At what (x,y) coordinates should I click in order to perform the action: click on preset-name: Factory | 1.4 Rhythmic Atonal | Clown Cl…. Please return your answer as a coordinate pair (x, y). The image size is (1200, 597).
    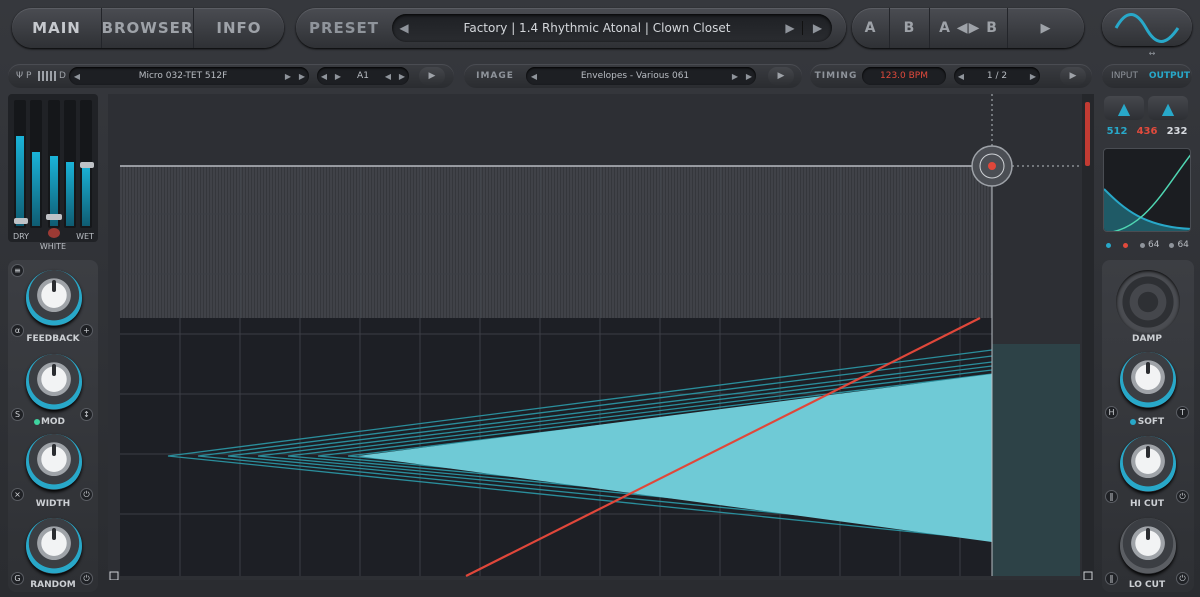
    Looking at the image, I should click on (597, 28).